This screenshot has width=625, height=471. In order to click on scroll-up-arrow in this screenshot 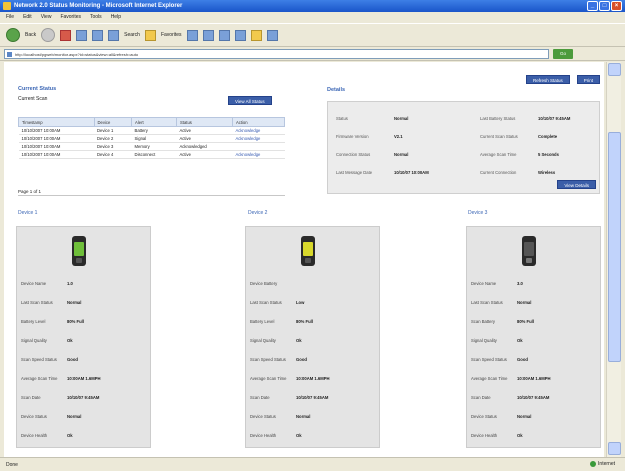, I will do `click(614, 69)`.